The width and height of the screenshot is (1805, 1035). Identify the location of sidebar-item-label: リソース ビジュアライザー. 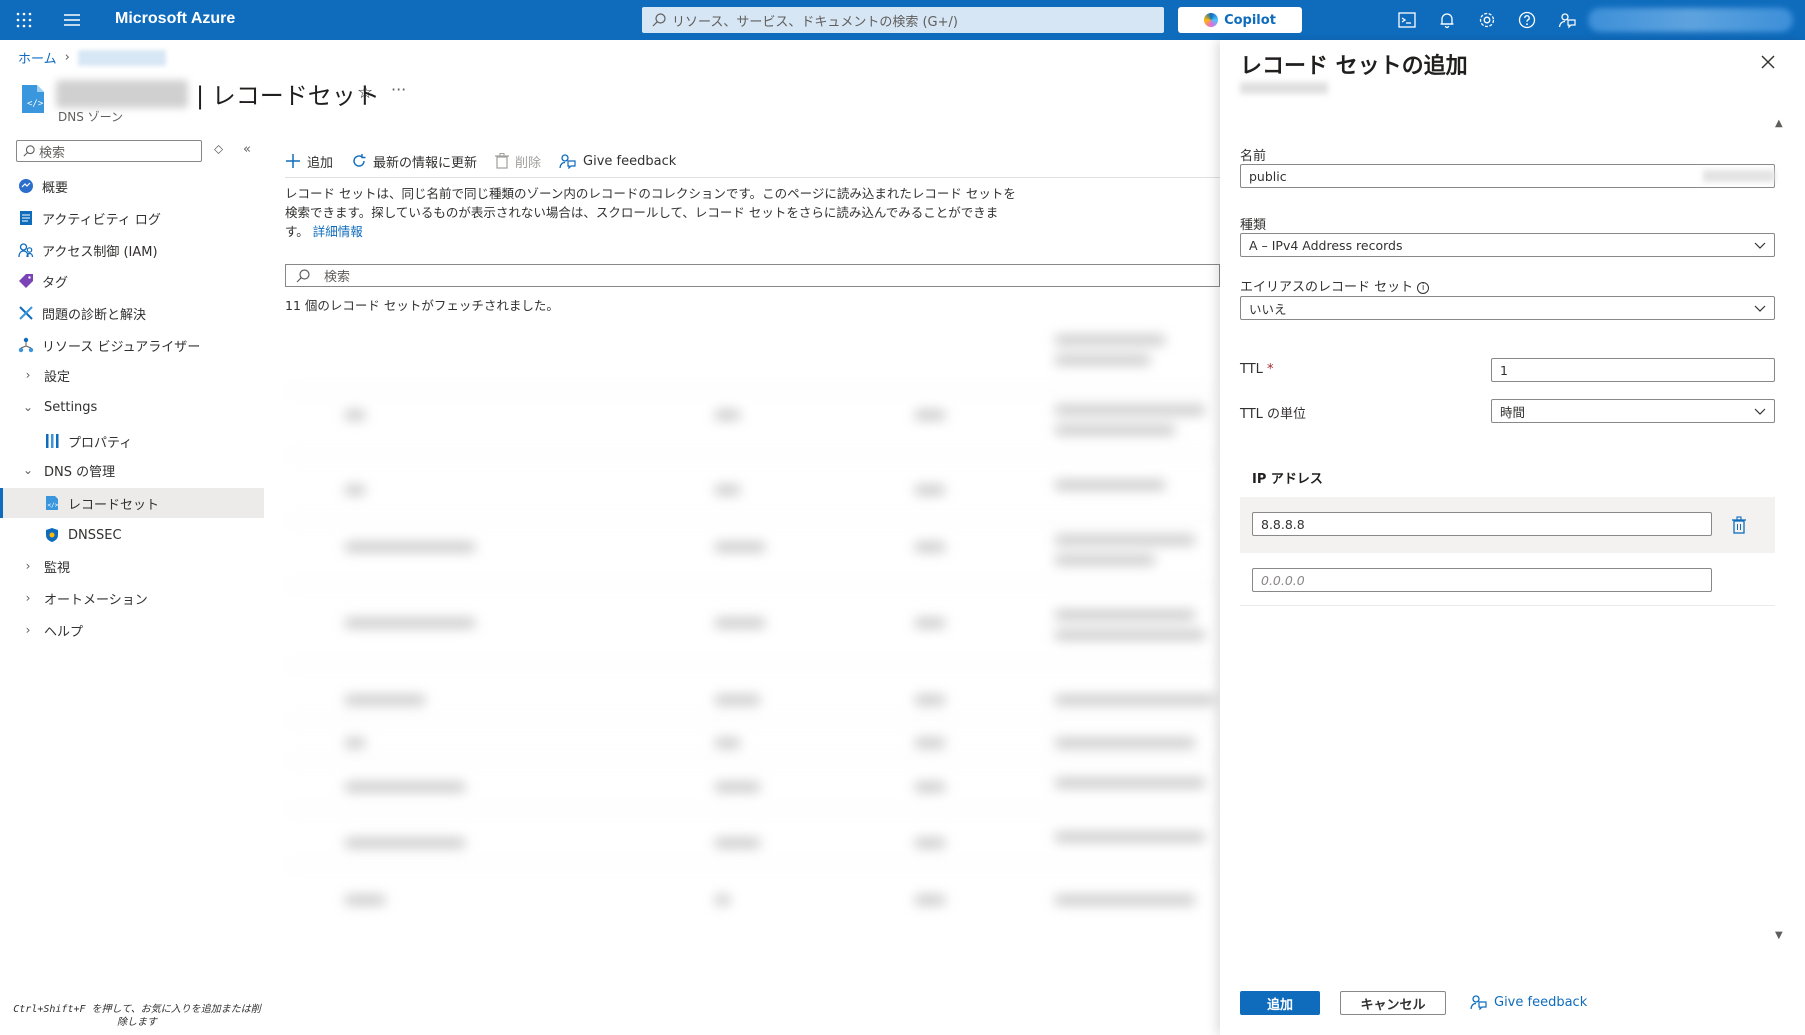
(121, 347).